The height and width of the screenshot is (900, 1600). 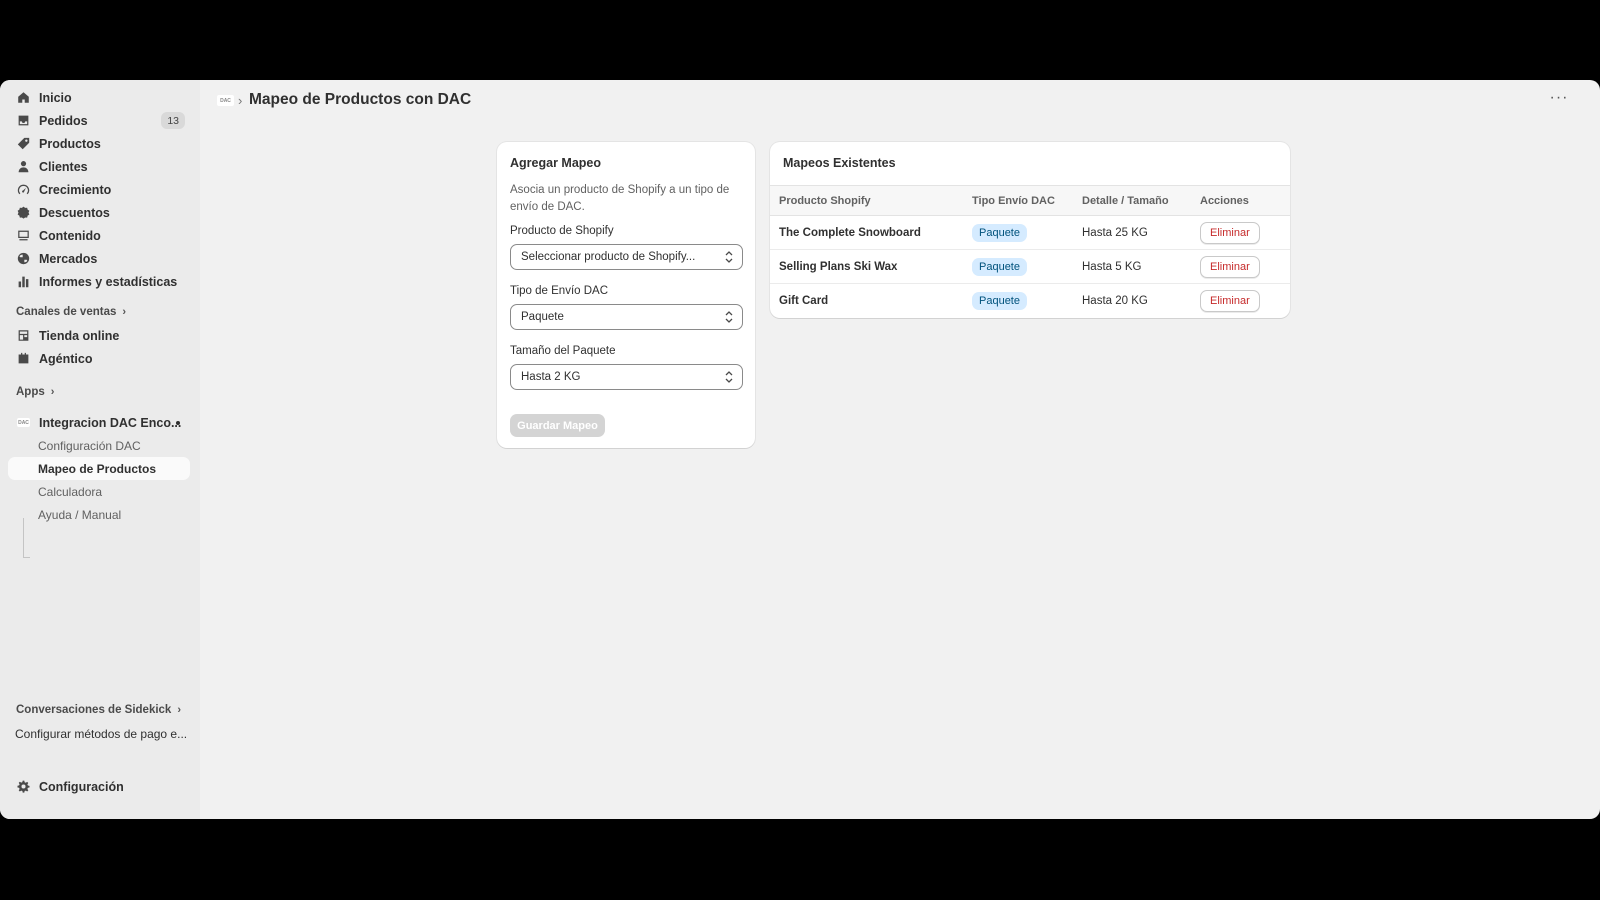 I want to click on apps-header: Apps ›, so click(x=35, y=392).